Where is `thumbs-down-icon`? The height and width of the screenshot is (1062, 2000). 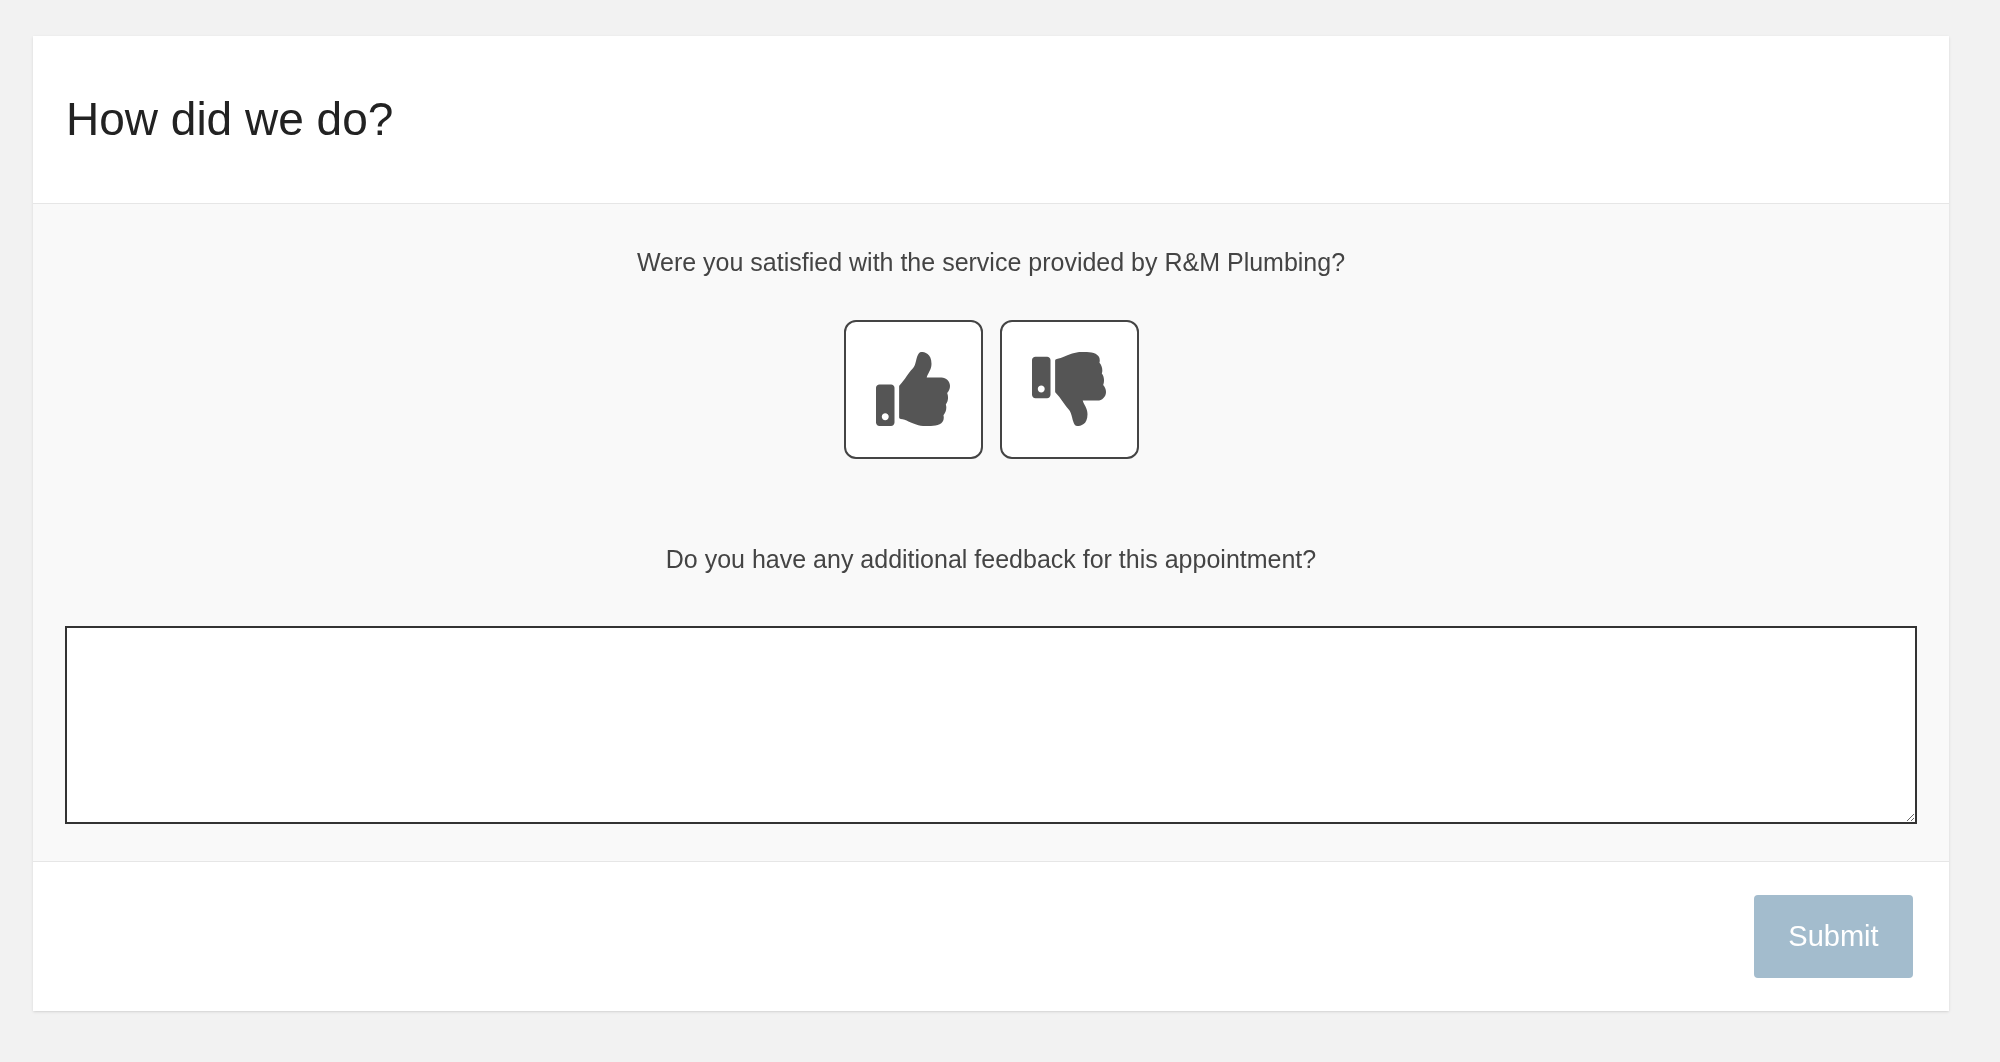
thumbs-down-icon is located at coordinates (1069, 389).